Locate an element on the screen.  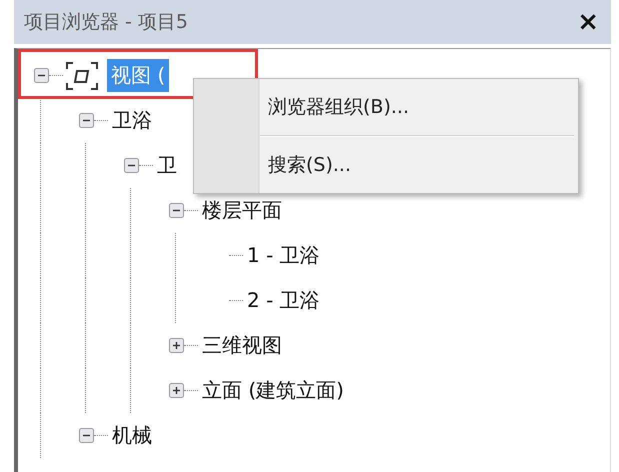
tree-item: 机械 is located at coordinates (132, 435).